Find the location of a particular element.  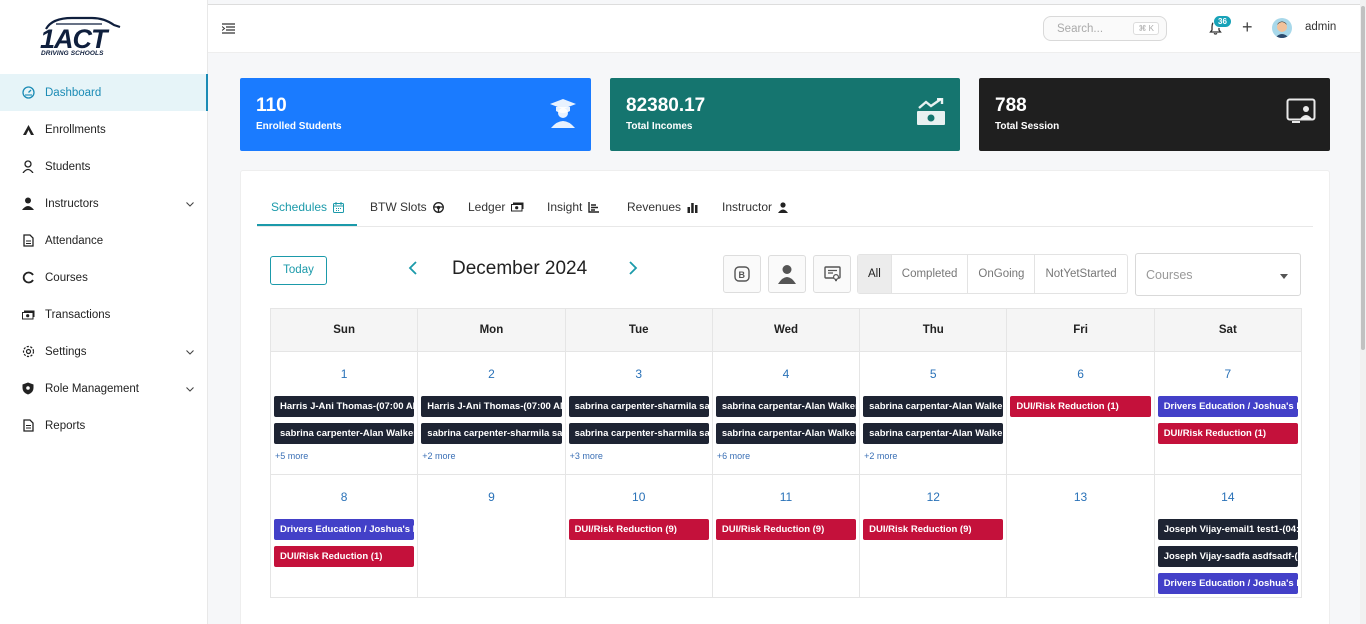

filter-notyetstarted: NotYetStarted is located at coordinates (1080, 274).